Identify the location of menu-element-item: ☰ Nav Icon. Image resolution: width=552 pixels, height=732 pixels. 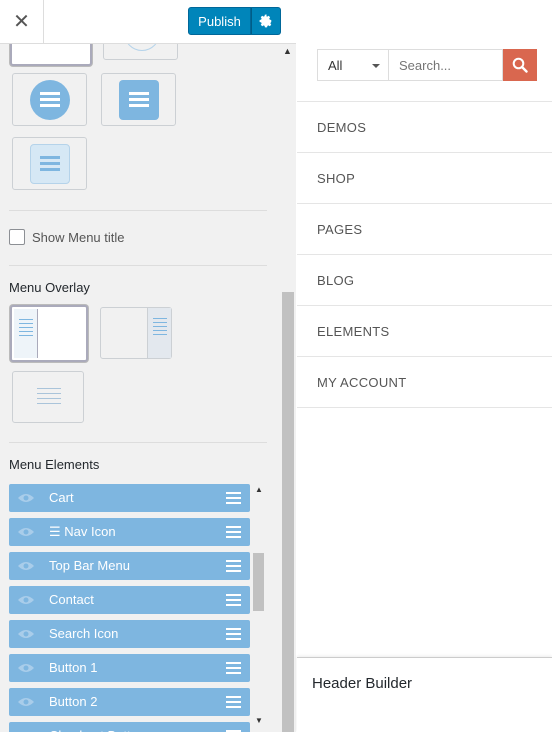
(129, 532).